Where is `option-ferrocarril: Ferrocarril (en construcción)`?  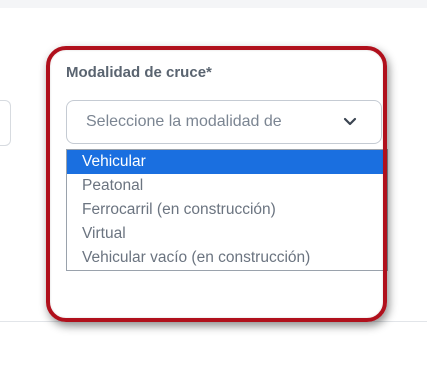 option-ferrocarril: Ferrocarril (en construcción) is located at coordinates (227, 210).